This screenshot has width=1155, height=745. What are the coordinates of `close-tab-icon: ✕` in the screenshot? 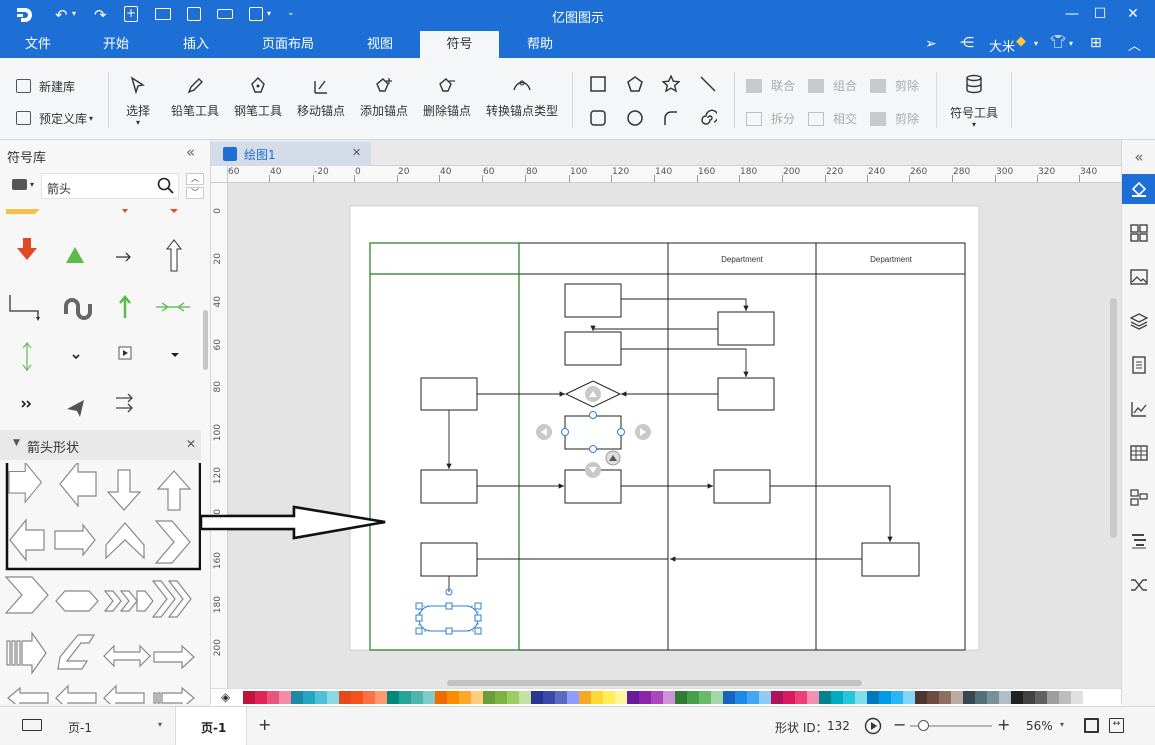 It's located at (356, 152).